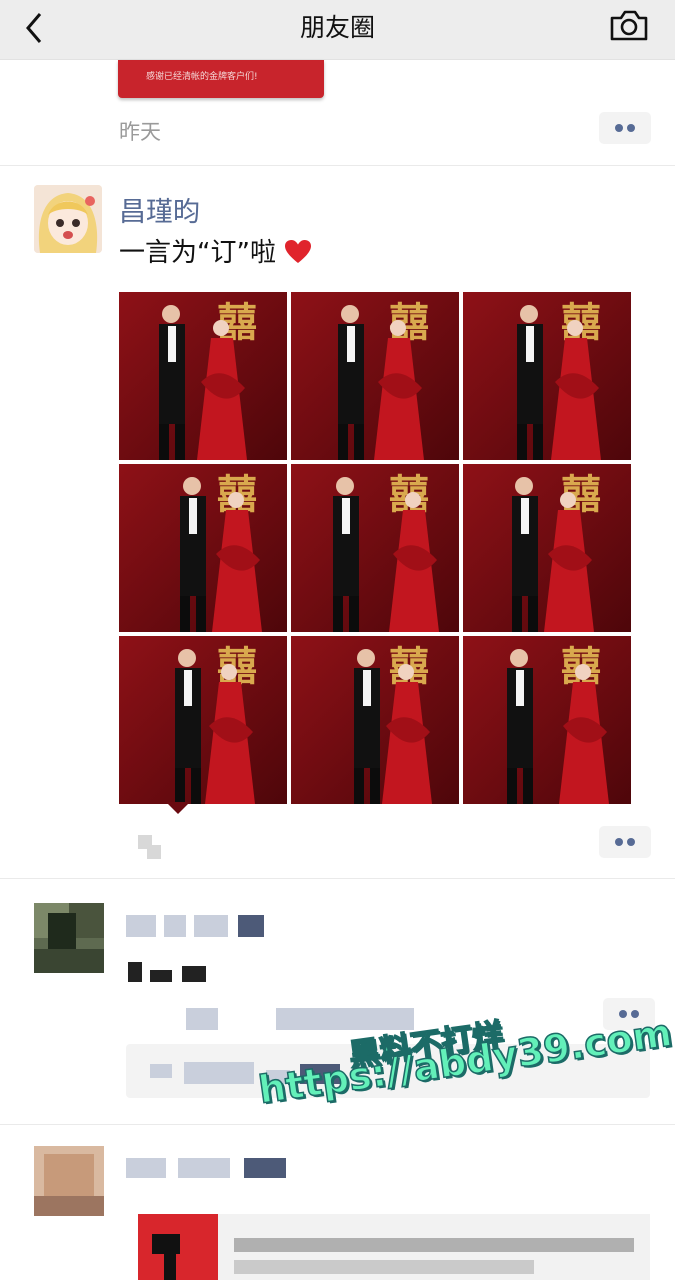  Describe the element at coordinates (202, 1019) in the screenshot. I see `blurred-meta` at that location.